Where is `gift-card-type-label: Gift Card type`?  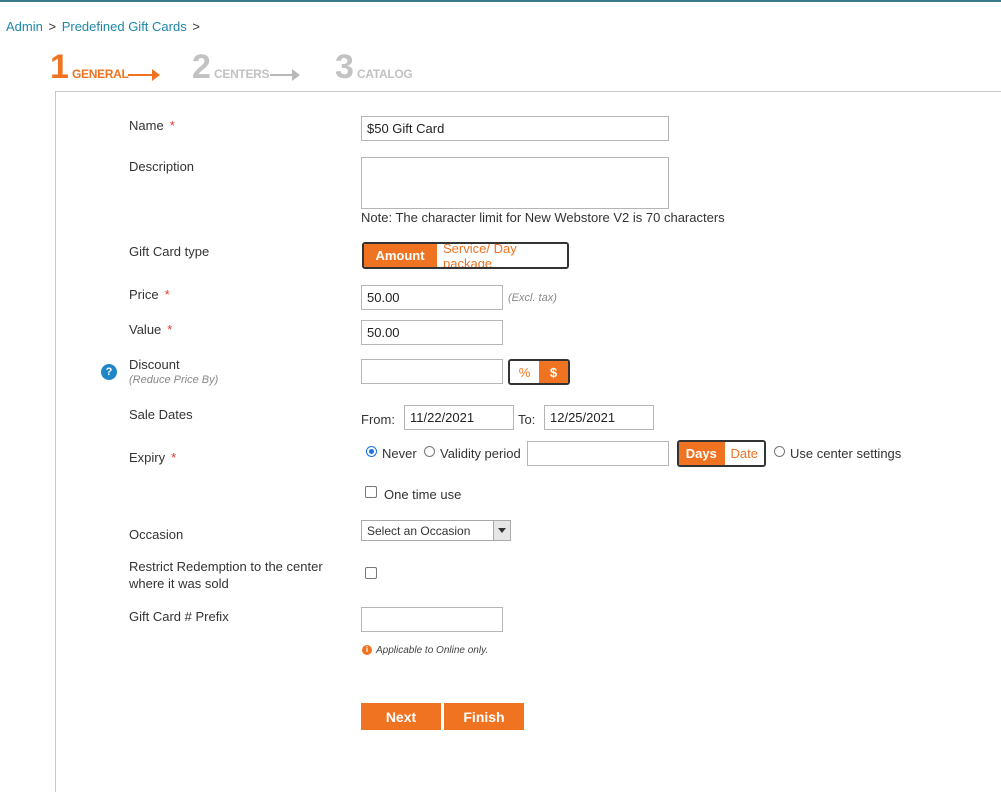 gift-card-type-label: Gift Card type is located at coordinates (169, 251).